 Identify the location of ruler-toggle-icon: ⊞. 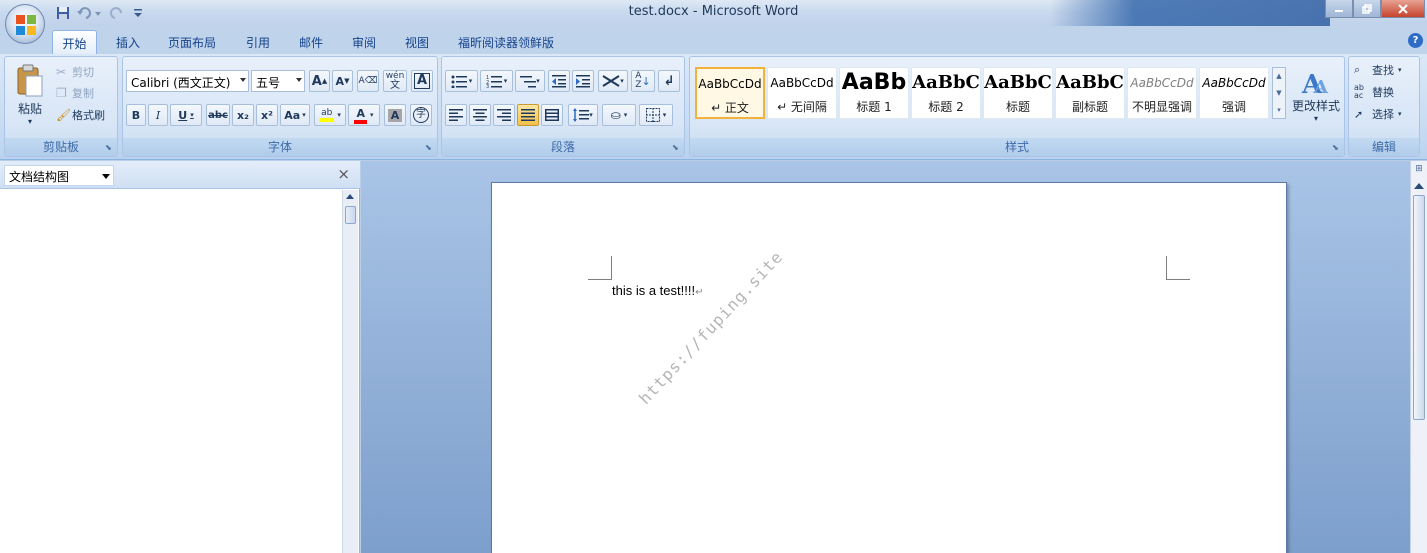
(1419, 170).